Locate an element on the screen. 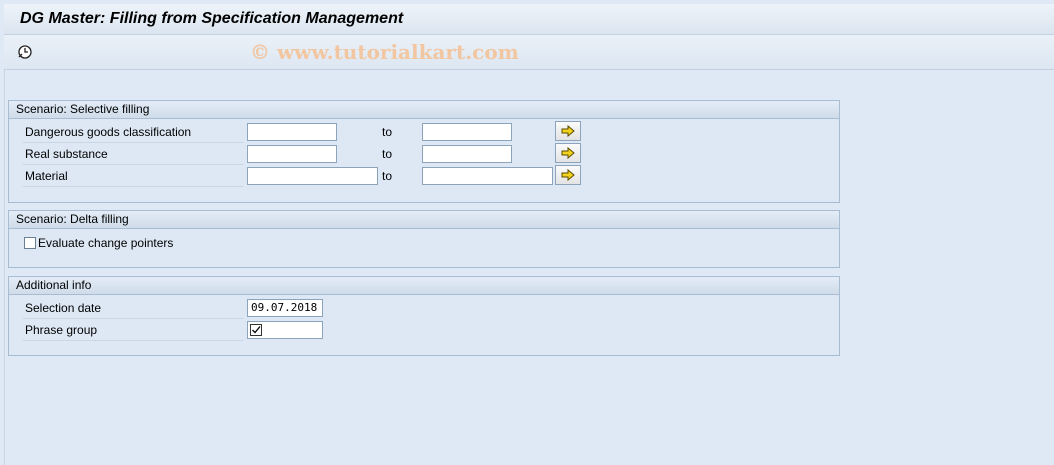  material-to-input is located at coordinates (487, 176).